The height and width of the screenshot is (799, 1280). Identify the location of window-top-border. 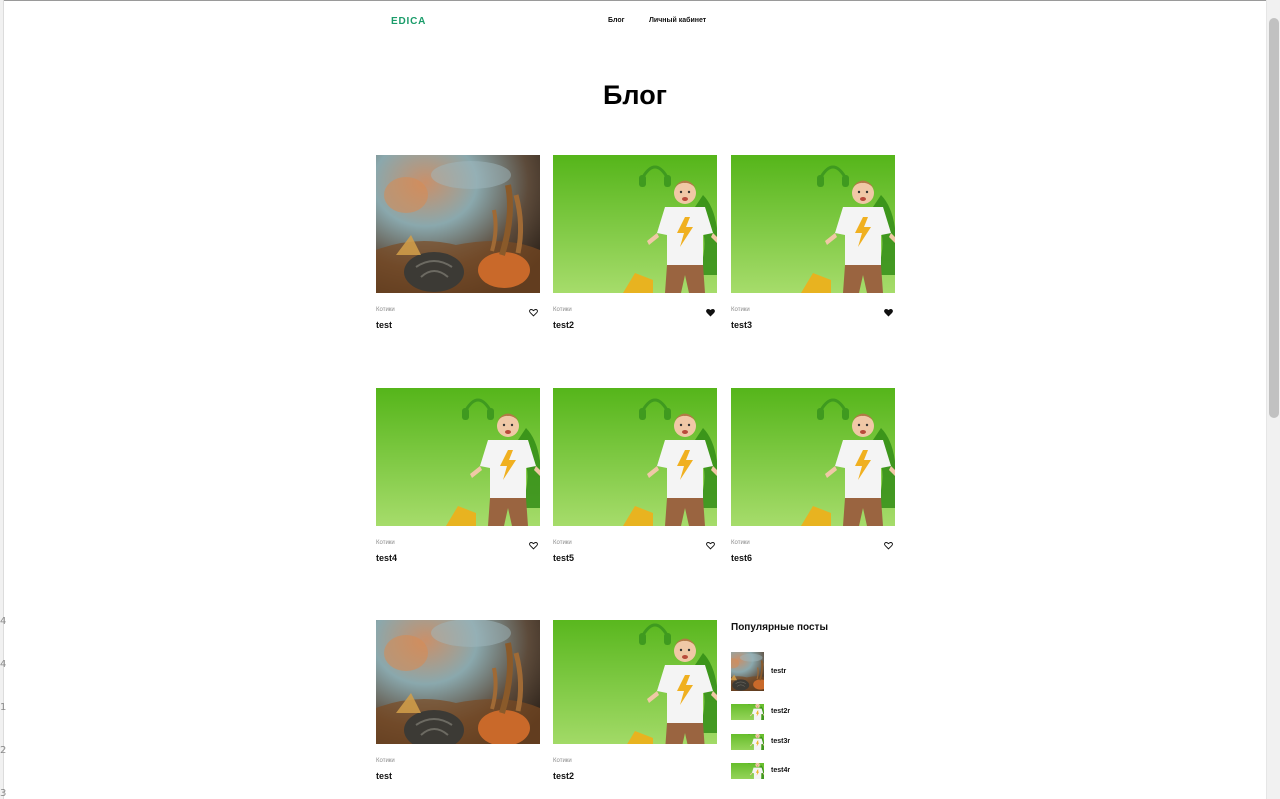
(640, 0).